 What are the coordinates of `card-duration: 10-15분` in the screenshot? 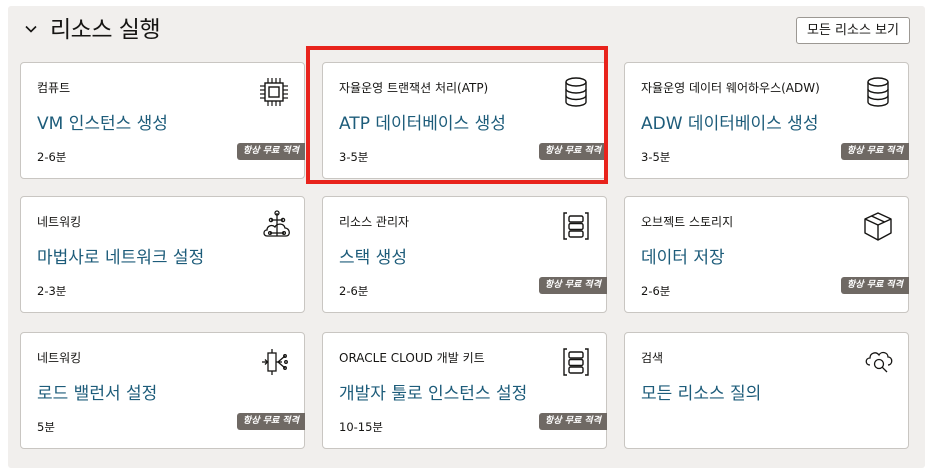 It's located at (361, 427).